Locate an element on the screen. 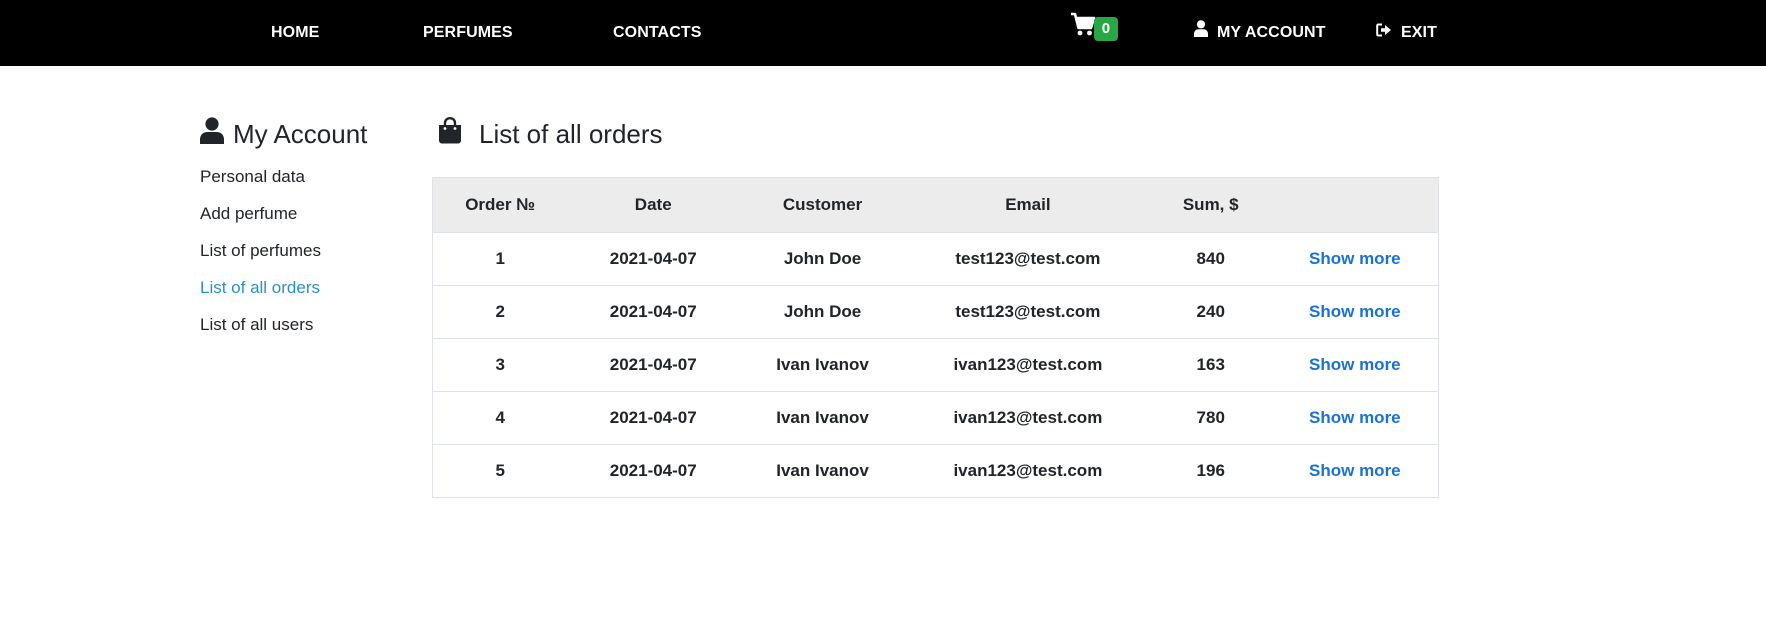 The width and height of the screenshot is (1766, 621). page-title-label: List of all orders is located at coordinates (571, 133).